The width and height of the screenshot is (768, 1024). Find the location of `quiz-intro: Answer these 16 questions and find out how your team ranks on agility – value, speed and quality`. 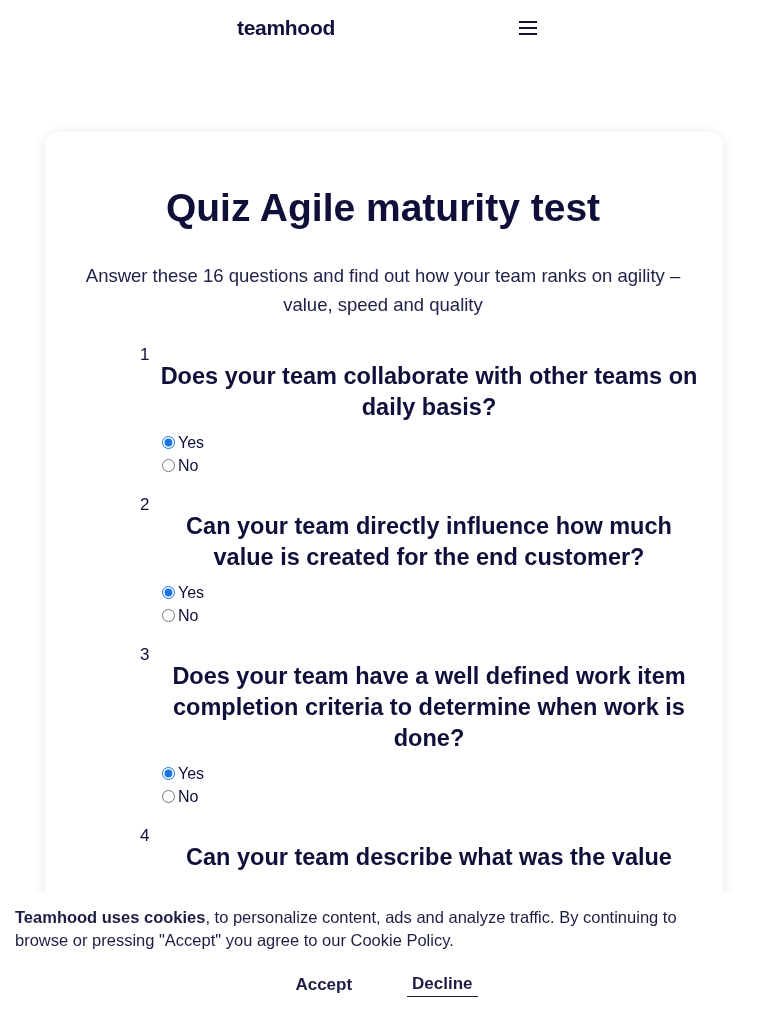

quiz-intro: Answer these 16 questions and find out how your team ranks on agility – value, speed and quality is located at coordinates (383, 290).